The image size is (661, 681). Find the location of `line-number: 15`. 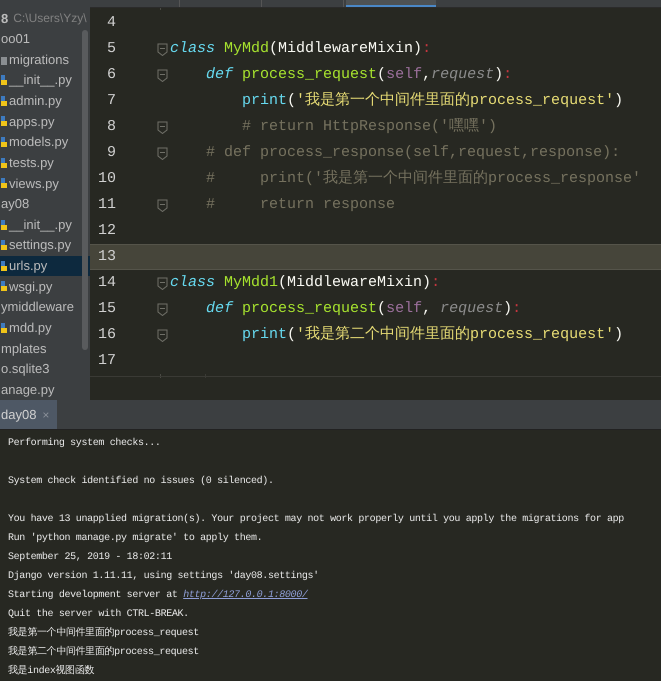

line-number: 15 is located at coordinates (106, 308).